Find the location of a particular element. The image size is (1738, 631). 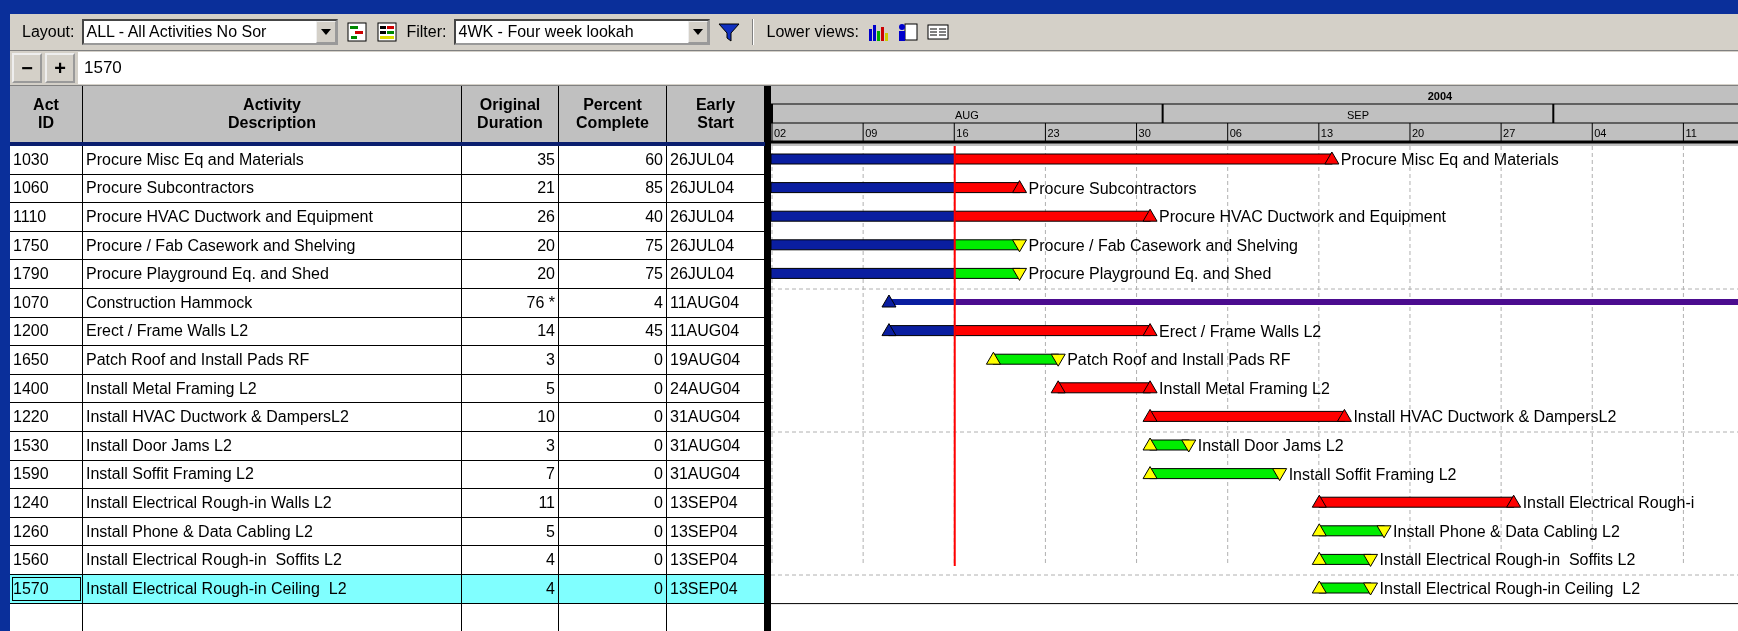

table-cell: Install Electrical Rough-in Walls L2 is located at coordinates (272, 503).